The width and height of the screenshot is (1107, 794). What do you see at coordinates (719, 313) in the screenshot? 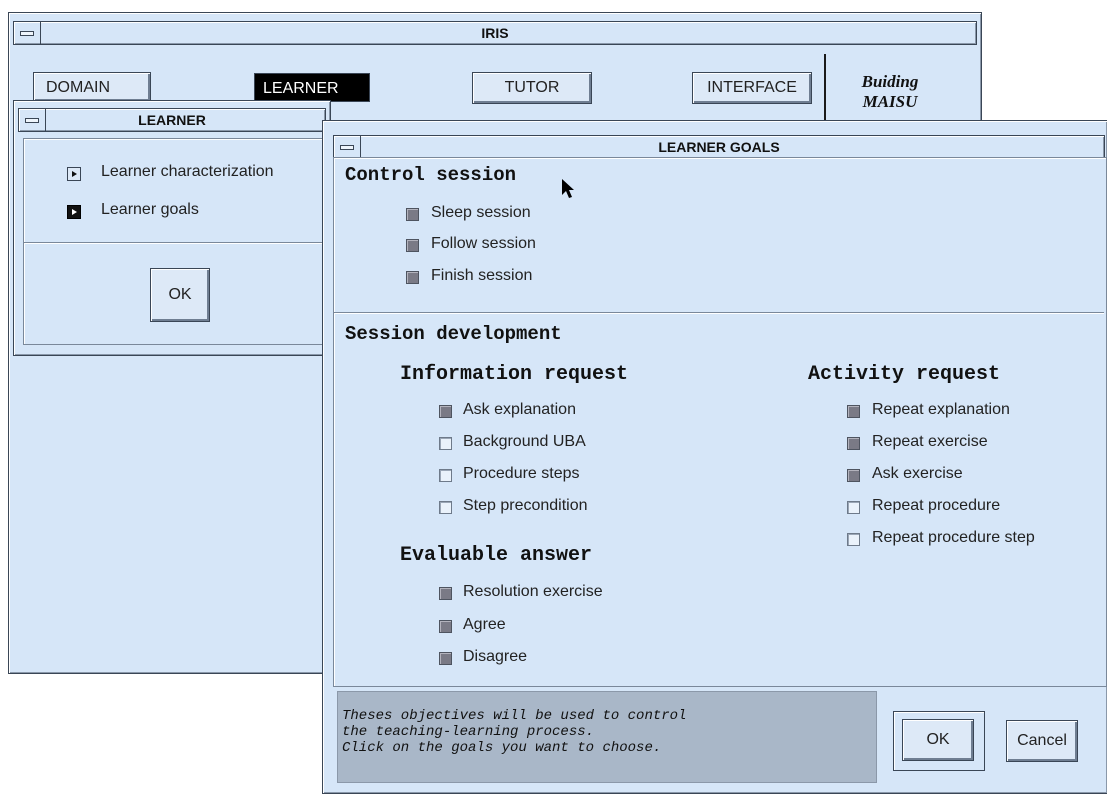
I see `section-divider` at bounding box center [719, 313].